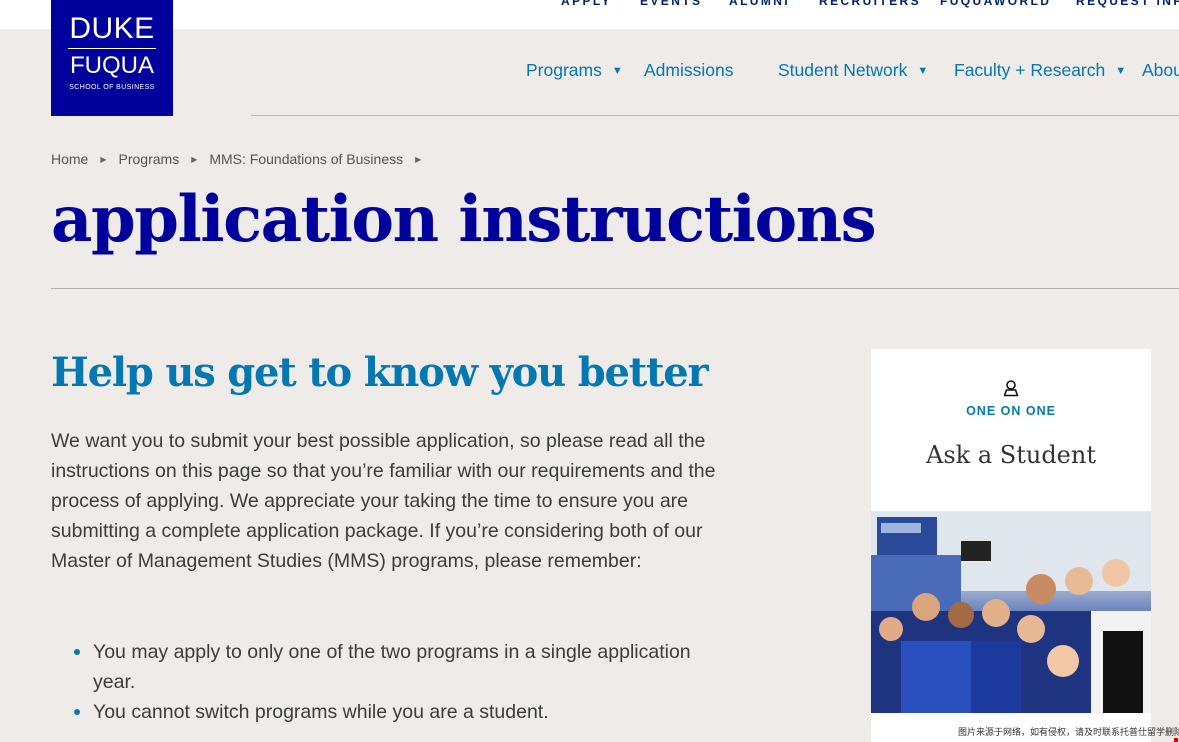 The height and width of the screenshot is (742, 1179). Describe the element at coordinates (1068, 732) in the screenshot. I see `watermark-text: 图片来源于网络，如有侵权，请及时联系托普仕留学删除` at that location.